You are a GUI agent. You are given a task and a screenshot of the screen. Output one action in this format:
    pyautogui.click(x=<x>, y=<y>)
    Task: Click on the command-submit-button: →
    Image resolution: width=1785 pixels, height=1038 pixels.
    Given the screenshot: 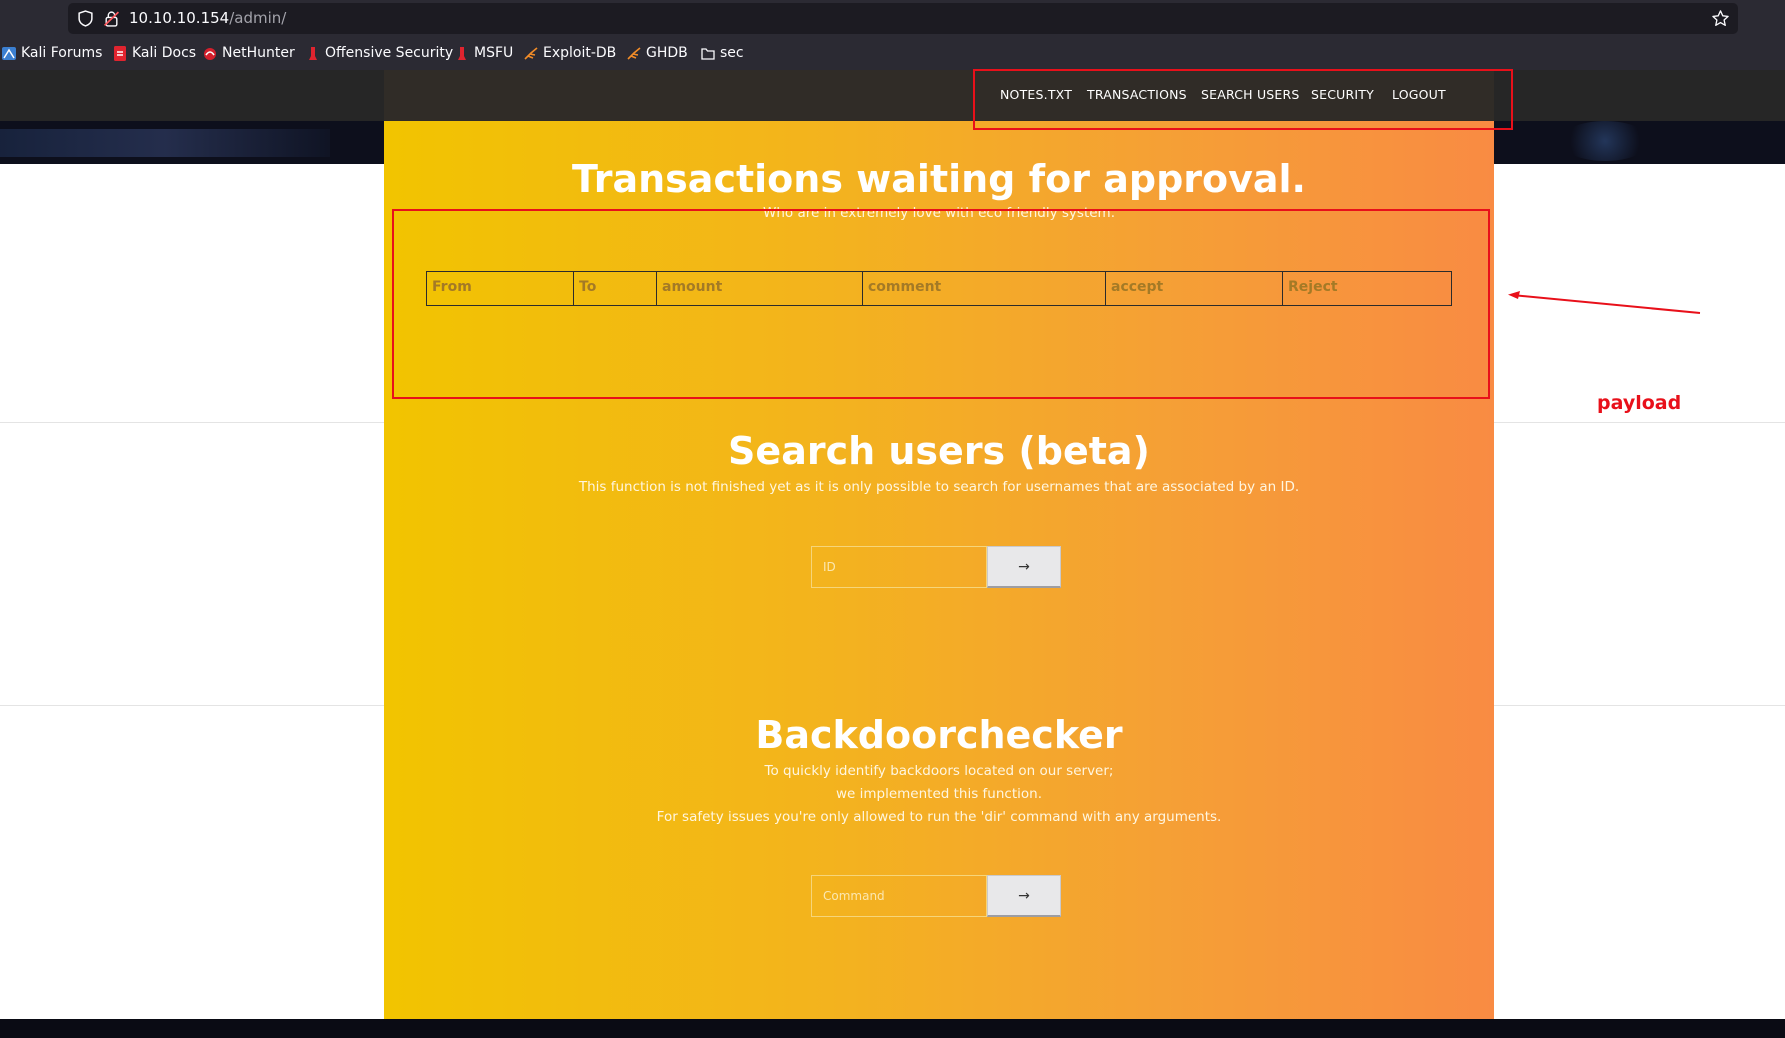 What is the action you would take?
    pyautogui.click(x=1024, y=896)
    